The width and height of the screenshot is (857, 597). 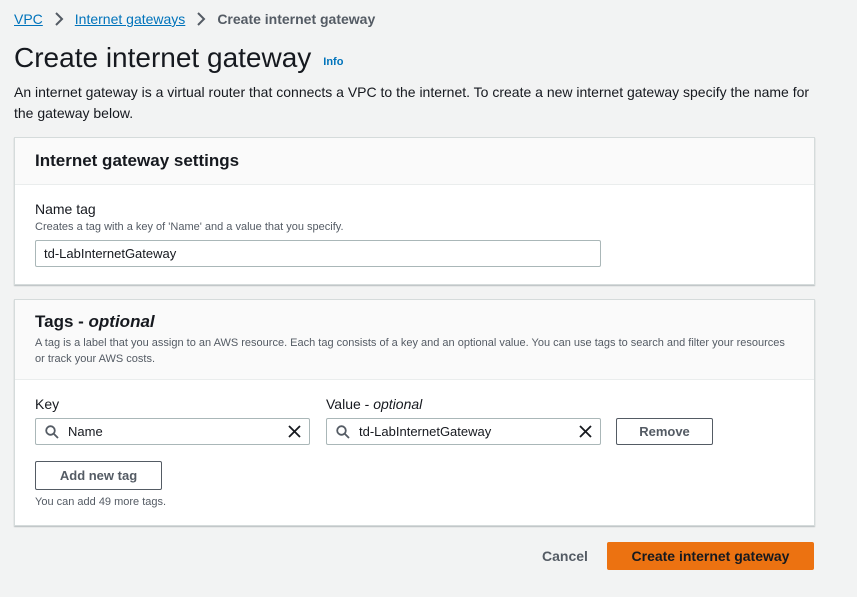 What do you see at coordinates (664, 431) in the screenshot?
I see `remove-tag-button: Remove` at bounding box center [664, 431].